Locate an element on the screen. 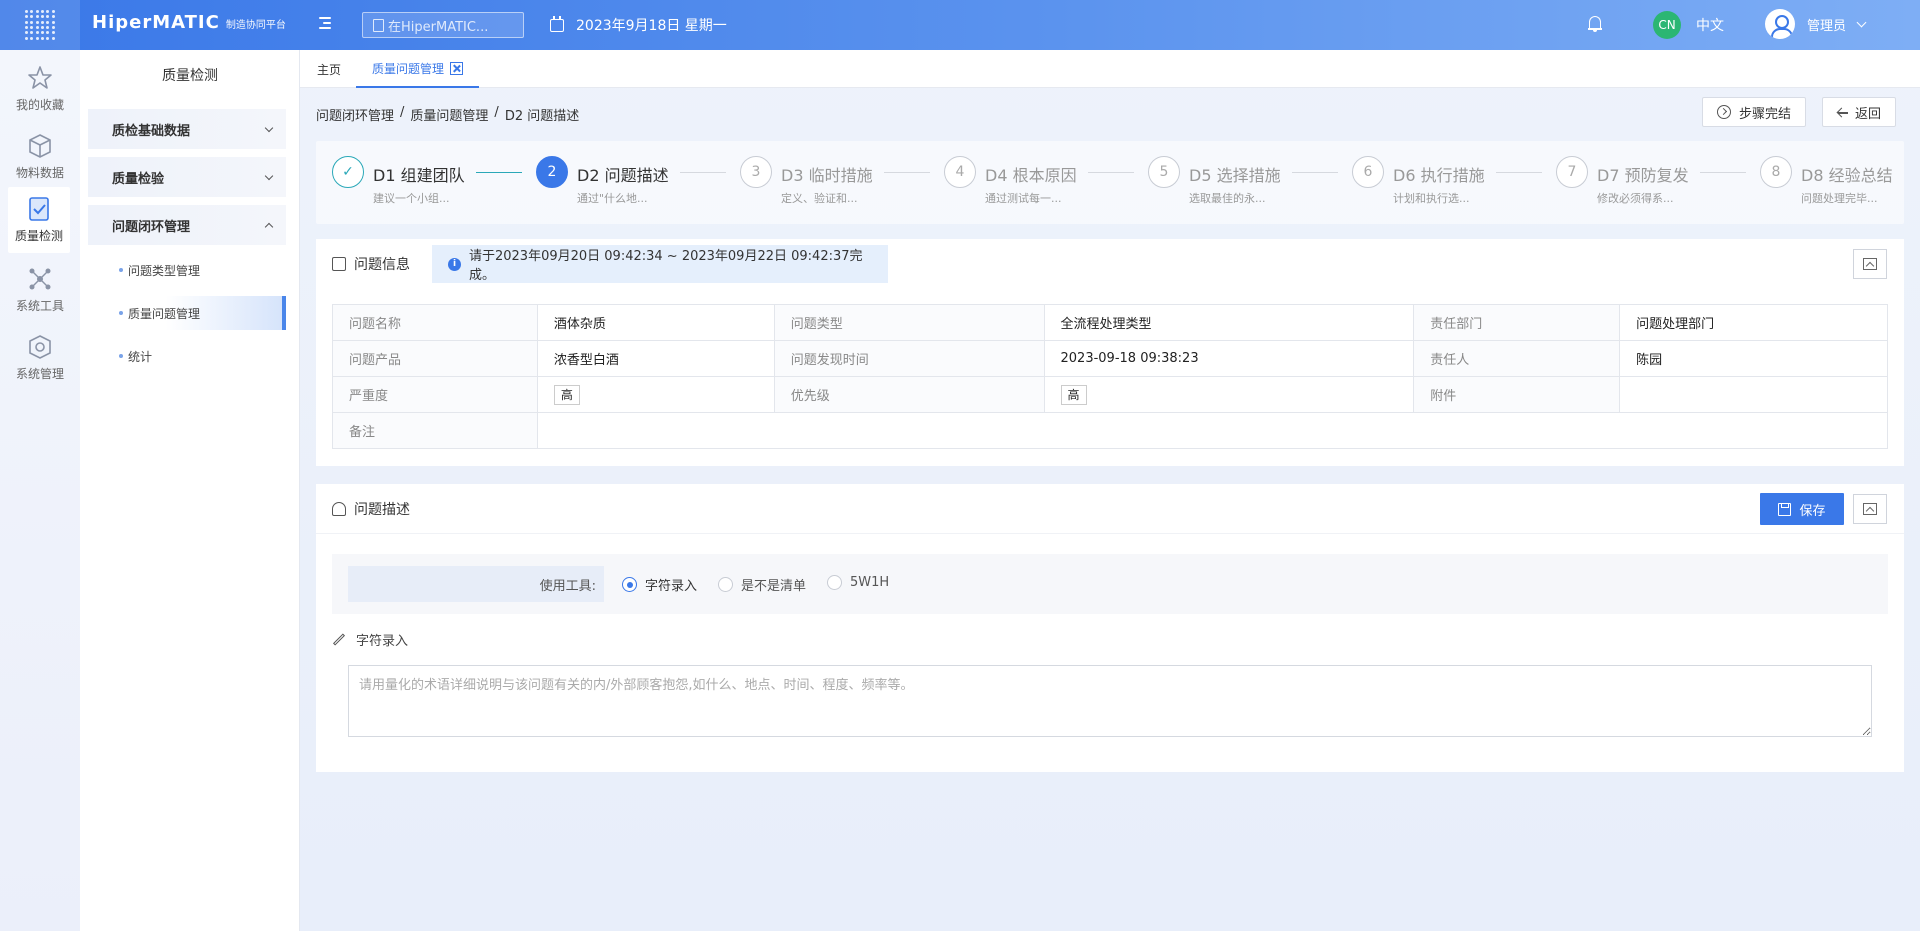 The image size is (1920, 931). sidebar-group-issue-closed-loop: 问题闭环管理 is located at coordinates (187, 225).